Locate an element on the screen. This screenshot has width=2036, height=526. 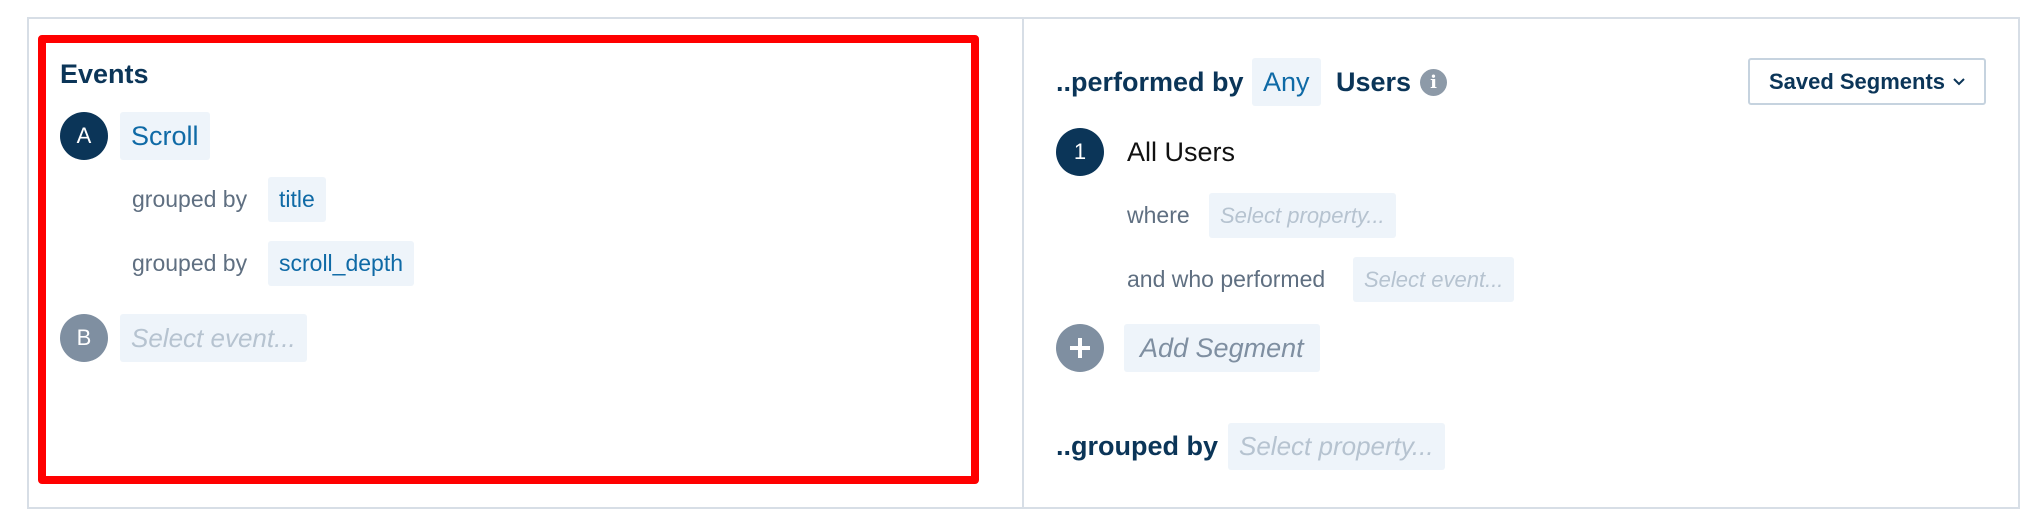
who-performed-label: and who performed is located at coordinates (1226, 279).